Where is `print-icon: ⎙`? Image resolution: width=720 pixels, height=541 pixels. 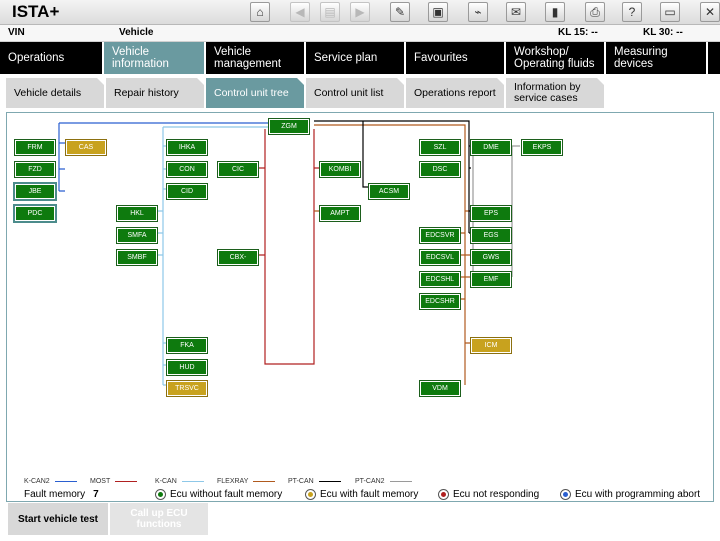 print-icon: ⎙ is located at coordinates (595, 12).